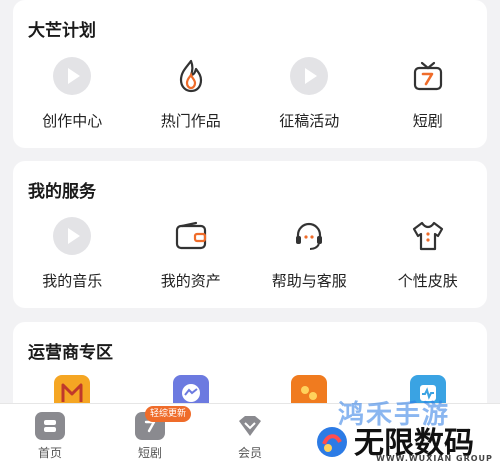  Describe the element at coordinates (190, 121) in the screenshot. I see `hot-works-label: 热门作品` at that location.